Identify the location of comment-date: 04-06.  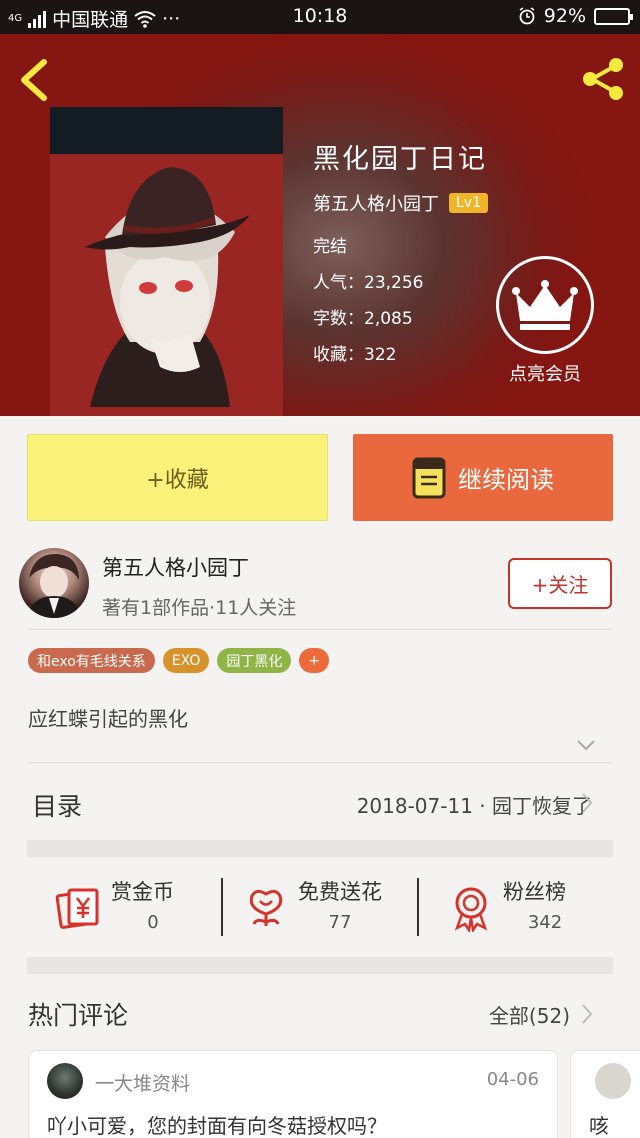
(512, 1079).